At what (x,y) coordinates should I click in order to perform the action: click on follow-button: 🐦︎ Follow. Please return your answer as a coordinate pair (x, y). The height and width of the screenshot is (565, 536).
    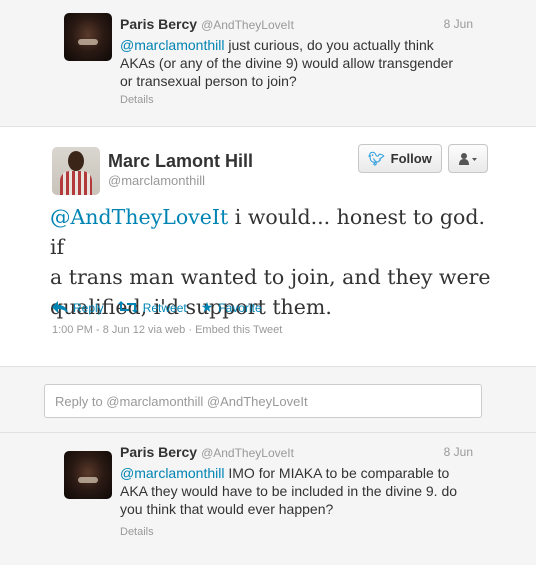
    Looking at the image, I should click on (400, 158).